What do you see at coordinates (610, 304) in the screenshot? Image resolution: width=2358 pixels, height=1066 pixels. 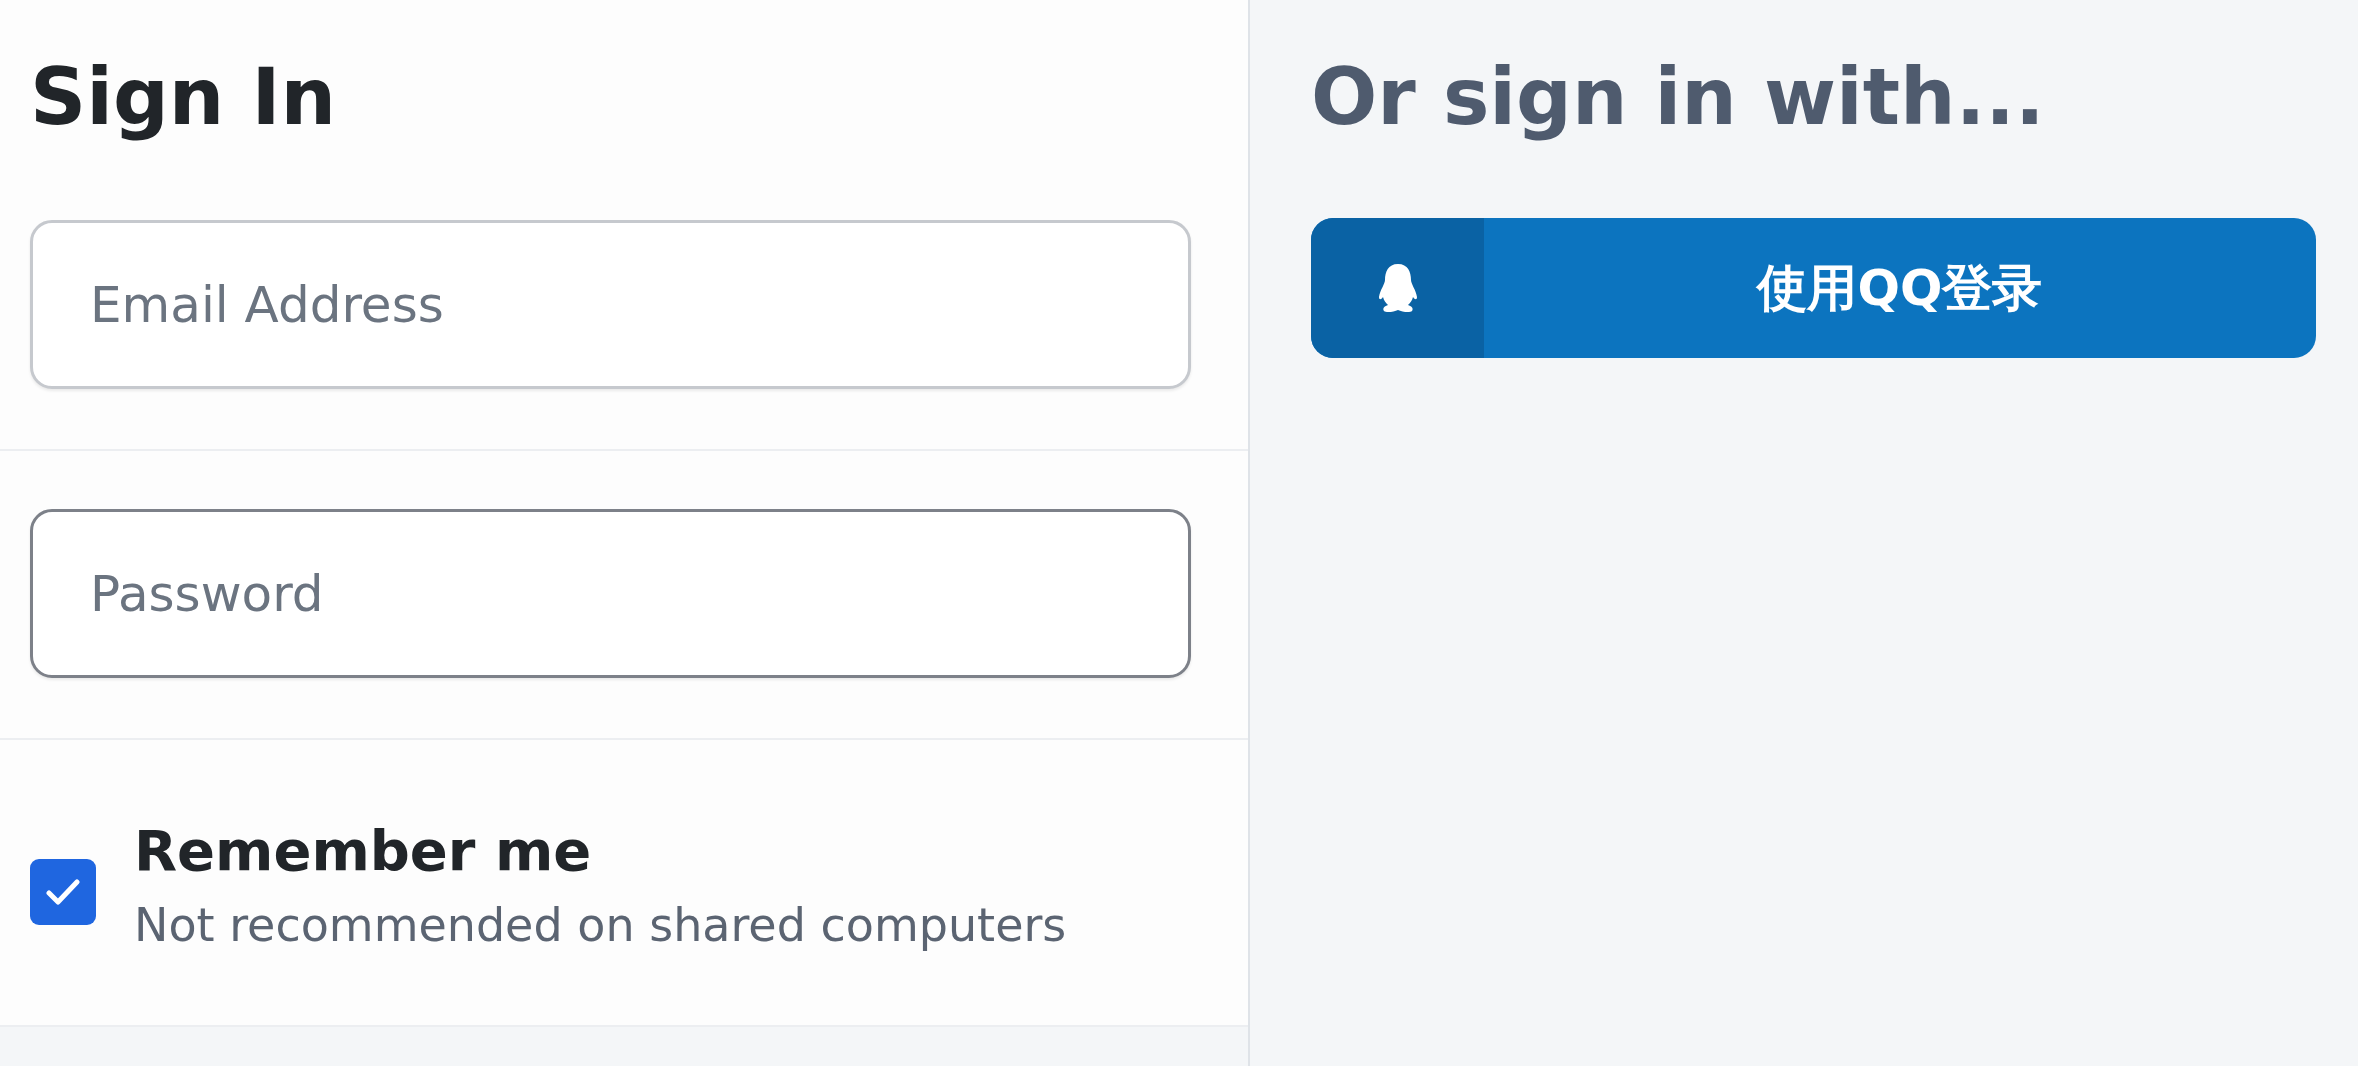 I see `email-field: Email Address` at bounding box center [610, 304].